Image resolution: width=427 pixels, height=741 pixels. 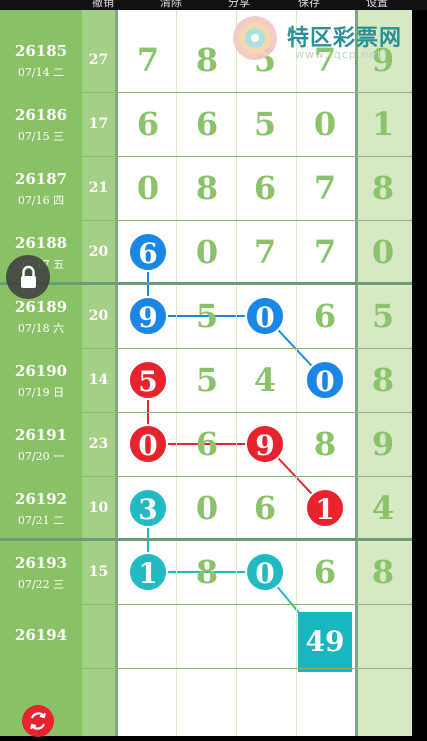 What do you see at coordinates (41, 51) in the screenshot?
I see `issue-number: 26185` at bounding box center [41, 51].